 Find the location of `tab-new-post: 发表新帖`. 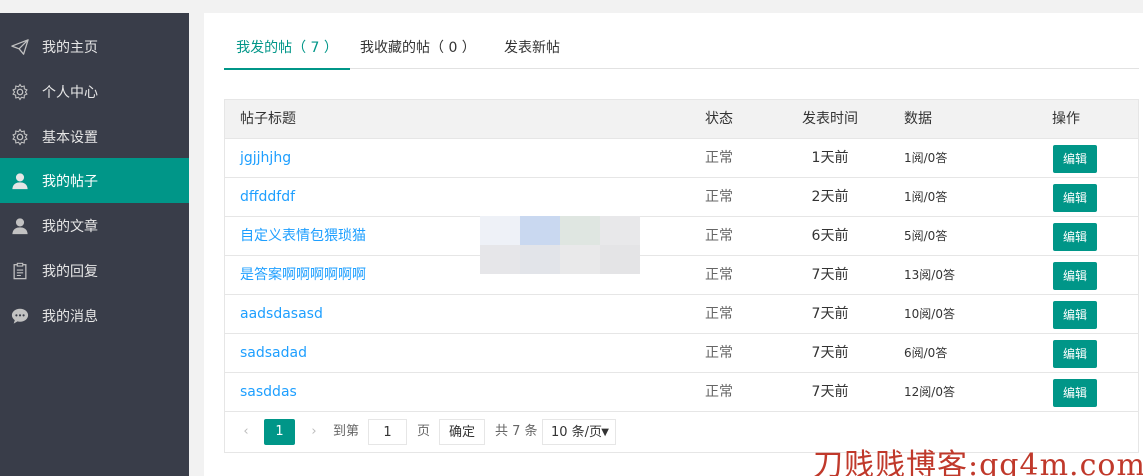

tab-new-post: 发表新帖 is located at coordinates (532, 51).